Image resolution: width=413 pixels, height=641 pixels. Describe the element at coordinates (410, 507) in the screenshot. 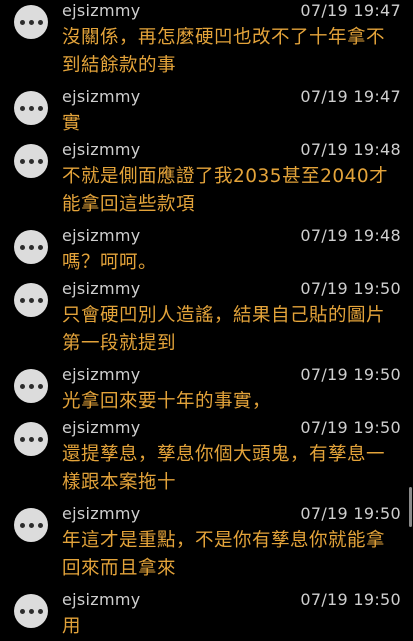

I see `scrollbar-thumb` at that location.